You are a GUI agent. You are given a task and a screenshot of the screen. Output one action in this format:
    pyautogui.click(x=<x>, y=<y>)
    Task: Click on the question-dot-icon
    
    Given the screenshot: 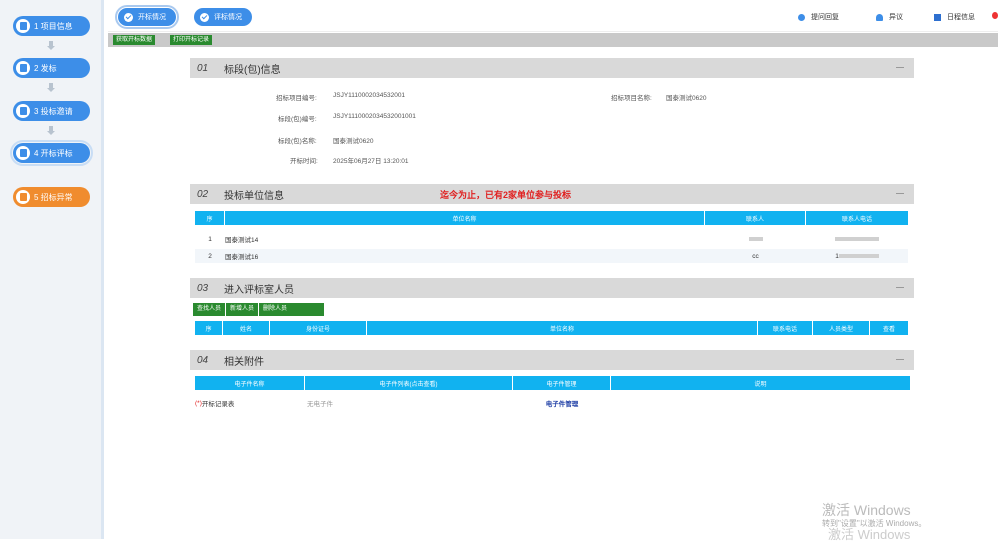 What is the action you would take?
    pyautogui.click(x=801, y=17)
    